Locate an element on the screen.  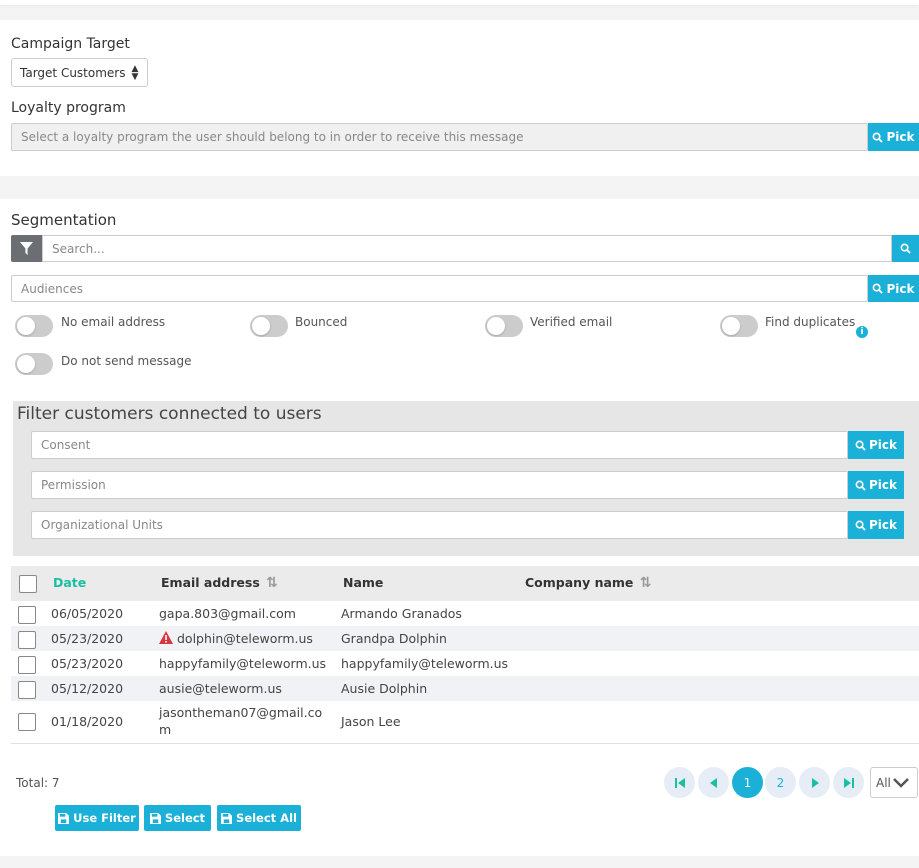
row-name: Grandpa Dolphin is located at coordinates (394, 638).